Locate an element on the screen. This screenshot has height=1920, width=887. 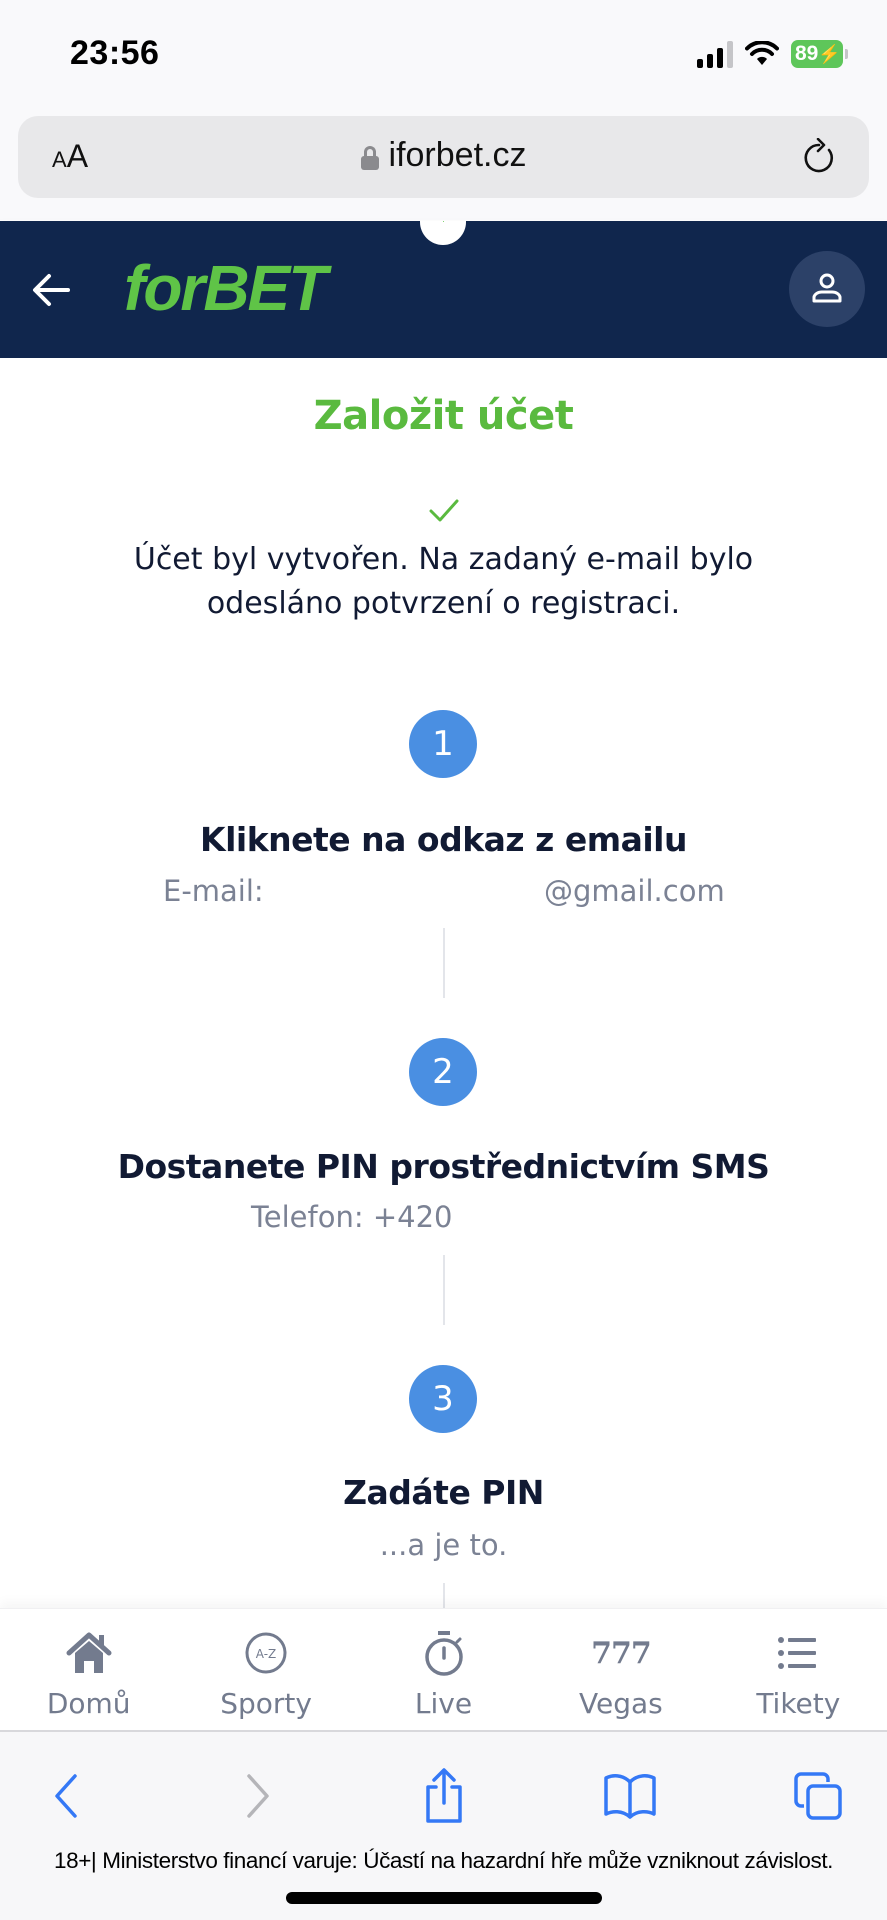
browser-forward-button is located at coordinates (258, 1796).